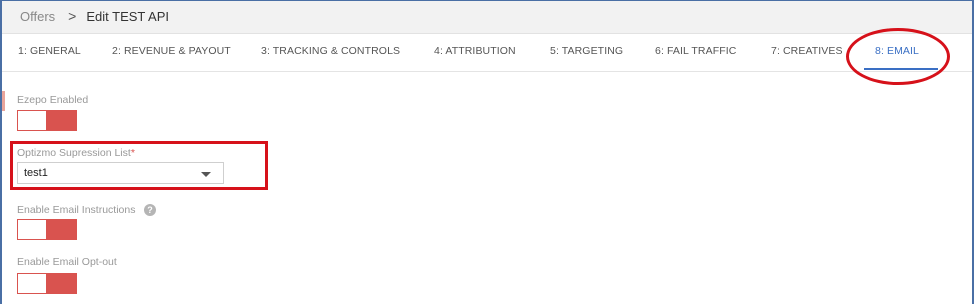  Describe the element at coordinates (150, 210) in the screenshot. I see `help-icon: ?` at that location.